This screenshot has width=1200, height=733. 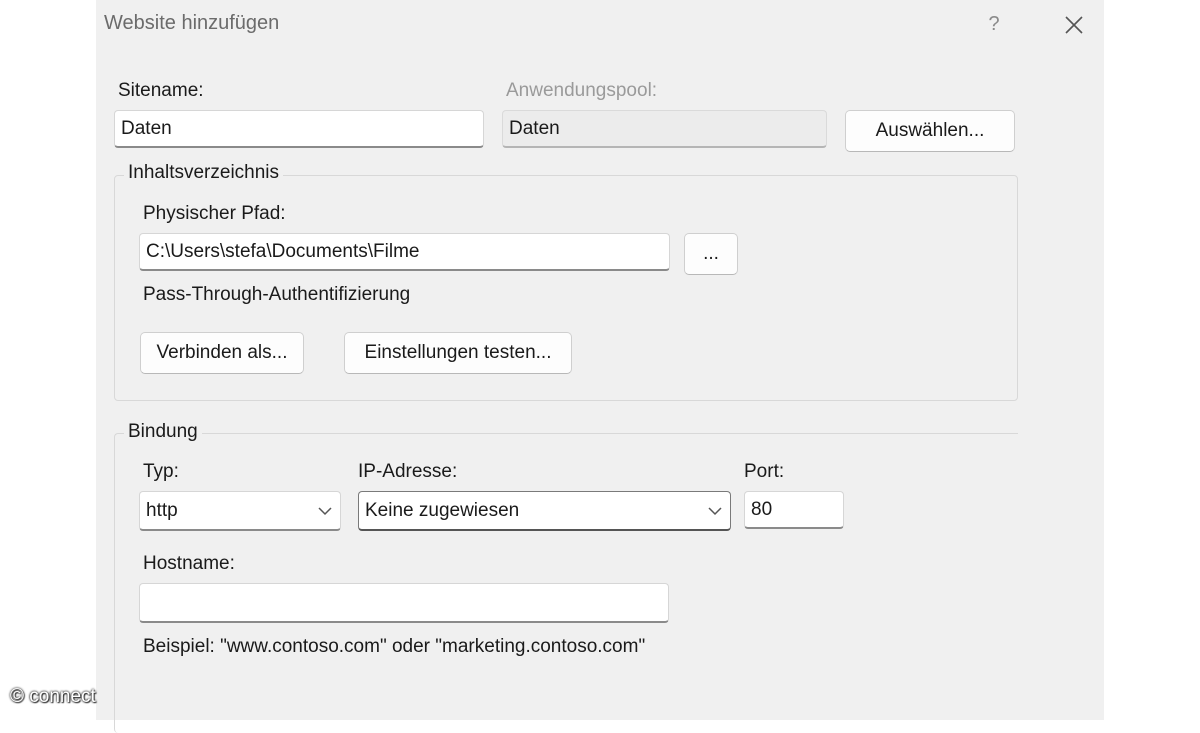 What do you see at coordinates (163, 432) in the screenshot?
I see `binding-title: Bindung` at bounding box center [163, 432].